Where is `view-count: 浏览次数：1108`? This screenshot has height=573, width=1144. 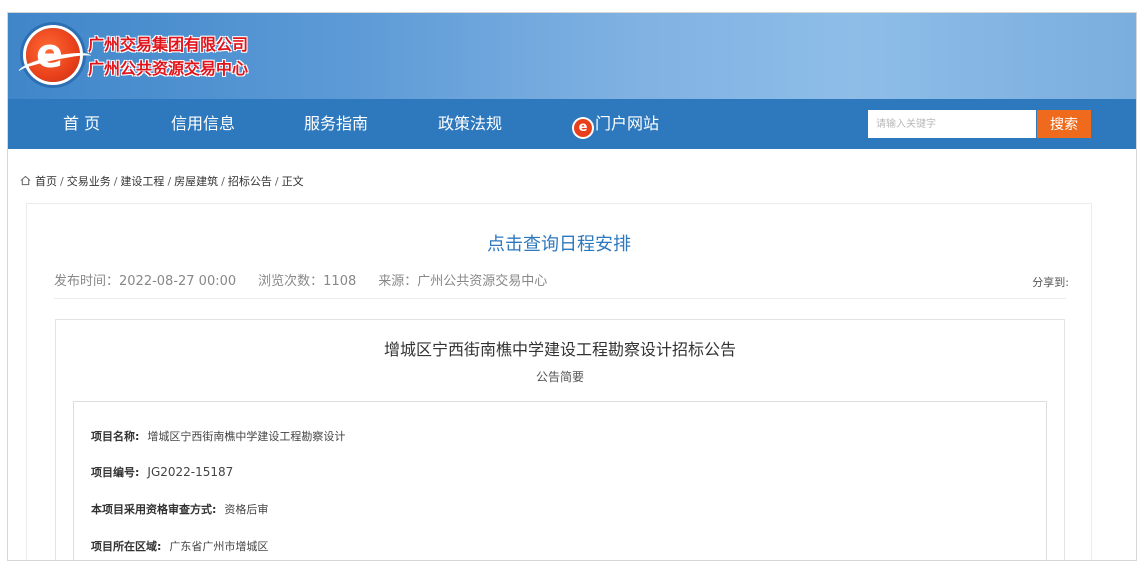
view-count: 浏览次数：1108 is located at coordinates (307, 281).